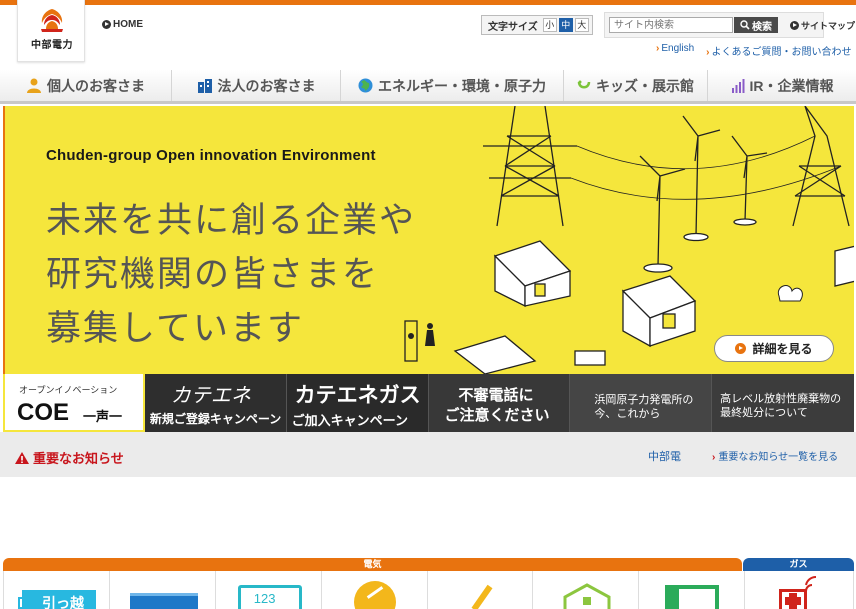  Describe the element at coordinates (565, 25) in the screenshot. I see `text-size-medium-button: 中` at that location.